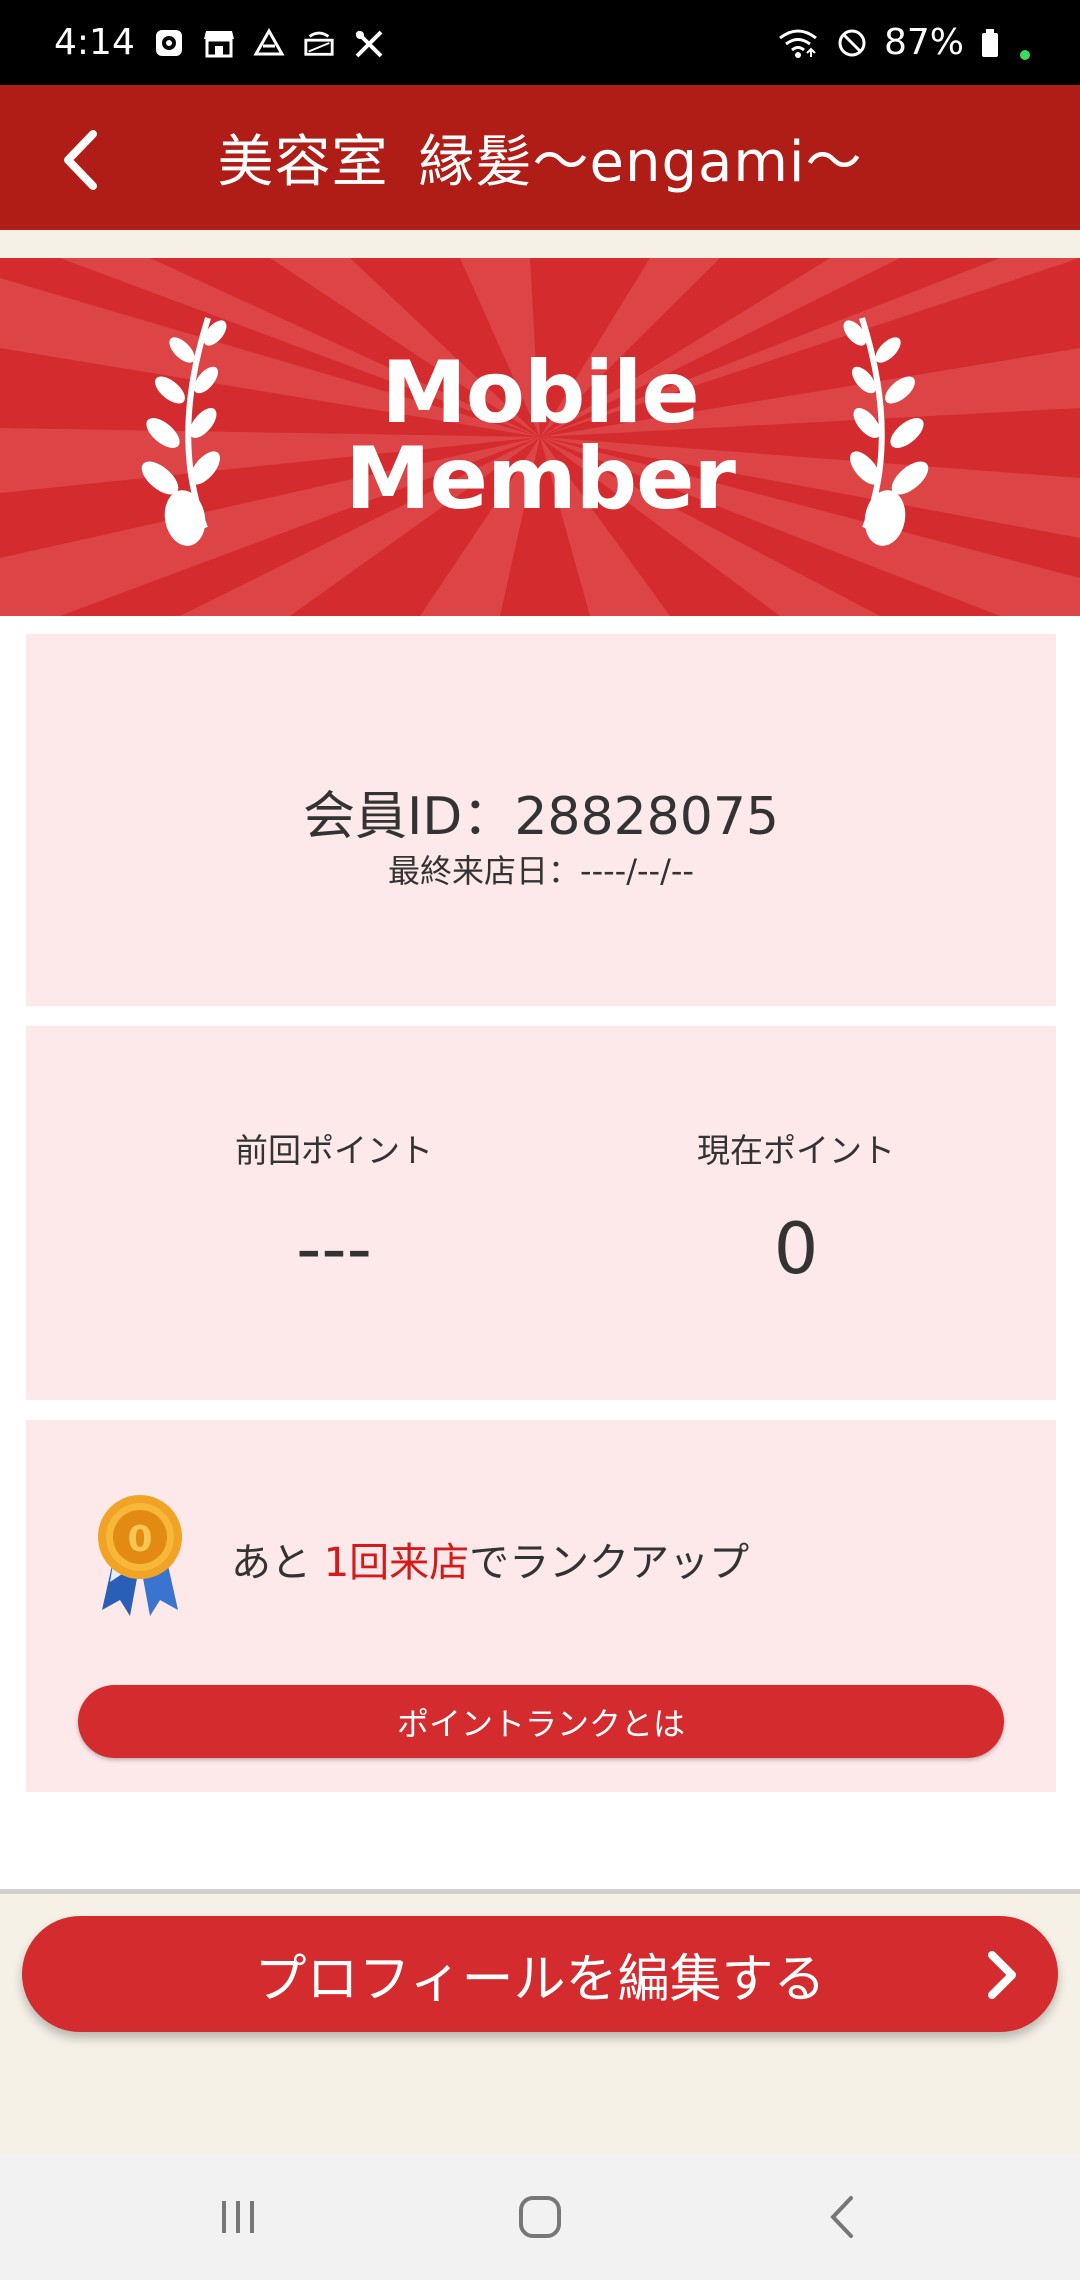 Image resolution: width=1080 pixels, height=2280 pixels. I want to click on banner-title: Mobile Member, so click(540, 436).